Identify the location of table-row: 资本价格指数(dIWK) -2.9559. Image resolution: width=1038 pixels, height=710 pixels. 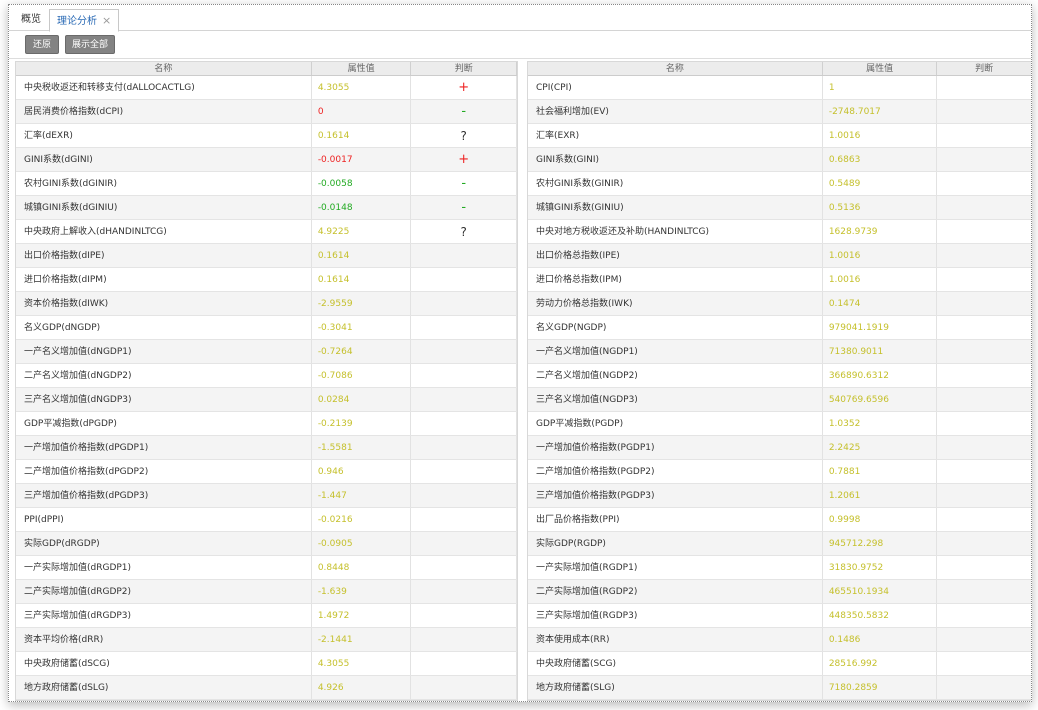
(266, 304).